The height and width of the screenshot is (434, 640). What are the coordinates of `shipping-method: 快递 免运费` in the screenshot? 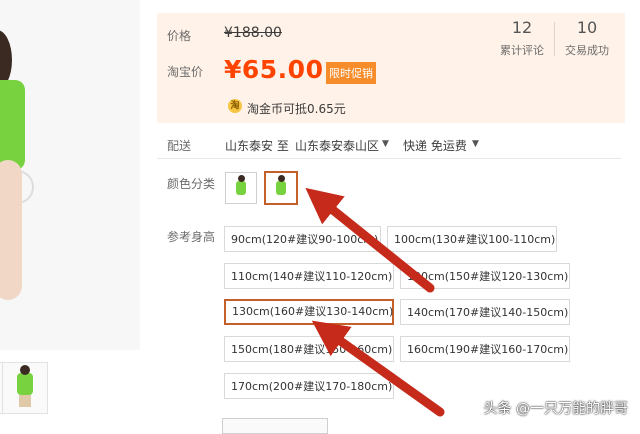 It's located at (435, 145).